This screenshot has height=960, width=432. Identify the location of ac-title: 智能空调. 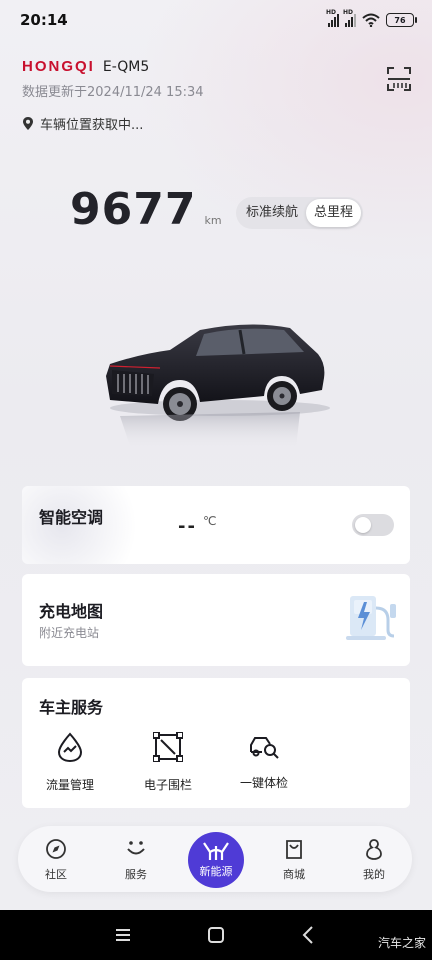
(71, 517).